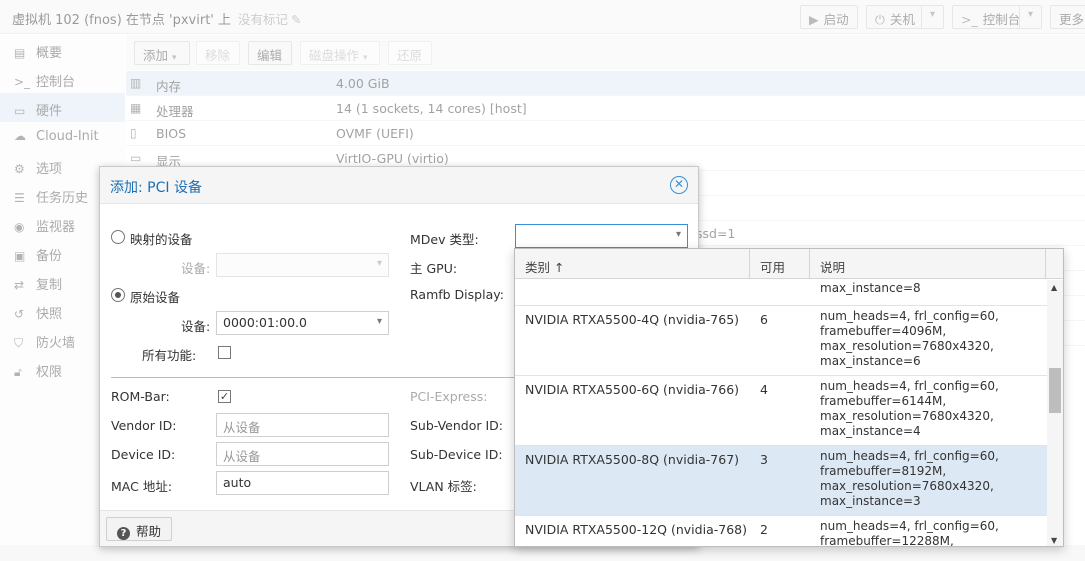 This screenshot has width=1085, height=561. What do you see at coordinates (636, 529) in the screenshot?
I see `row-type: NVIDIA RTXA5500-12Q (nvidia-768)` at bounding box center [636, 529].